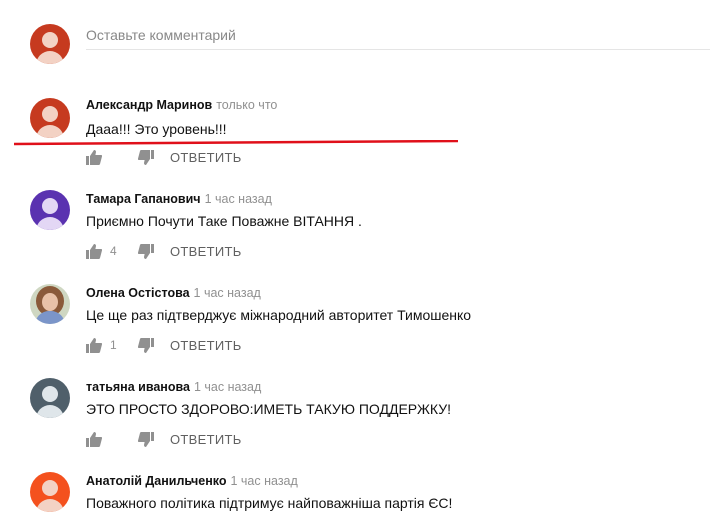 The height and width of the screenshot is (526, 710). I want to click on red-underline-annotation, so click(236, 143).